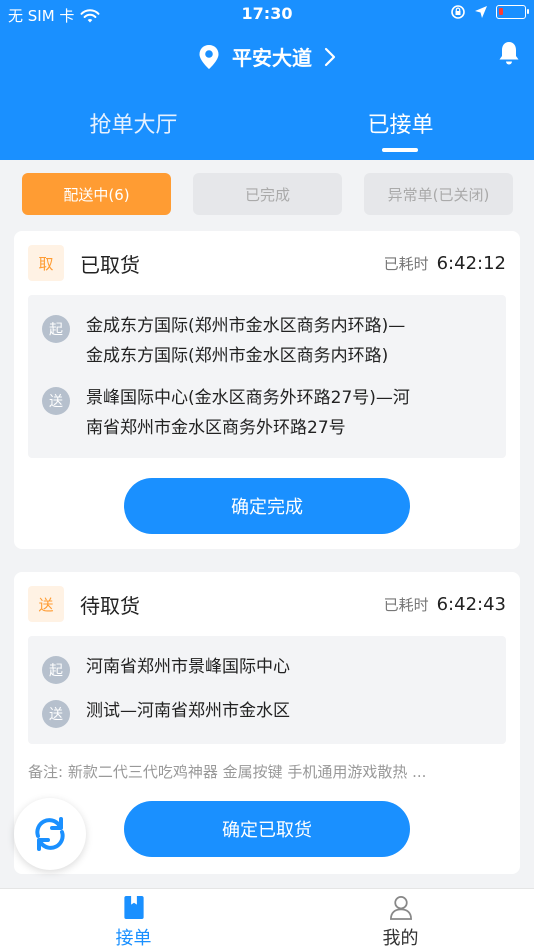  What do you see at coordinates (512, 12) in the screenshot?
I see `battery-icon` at bounding box center [512, 12].